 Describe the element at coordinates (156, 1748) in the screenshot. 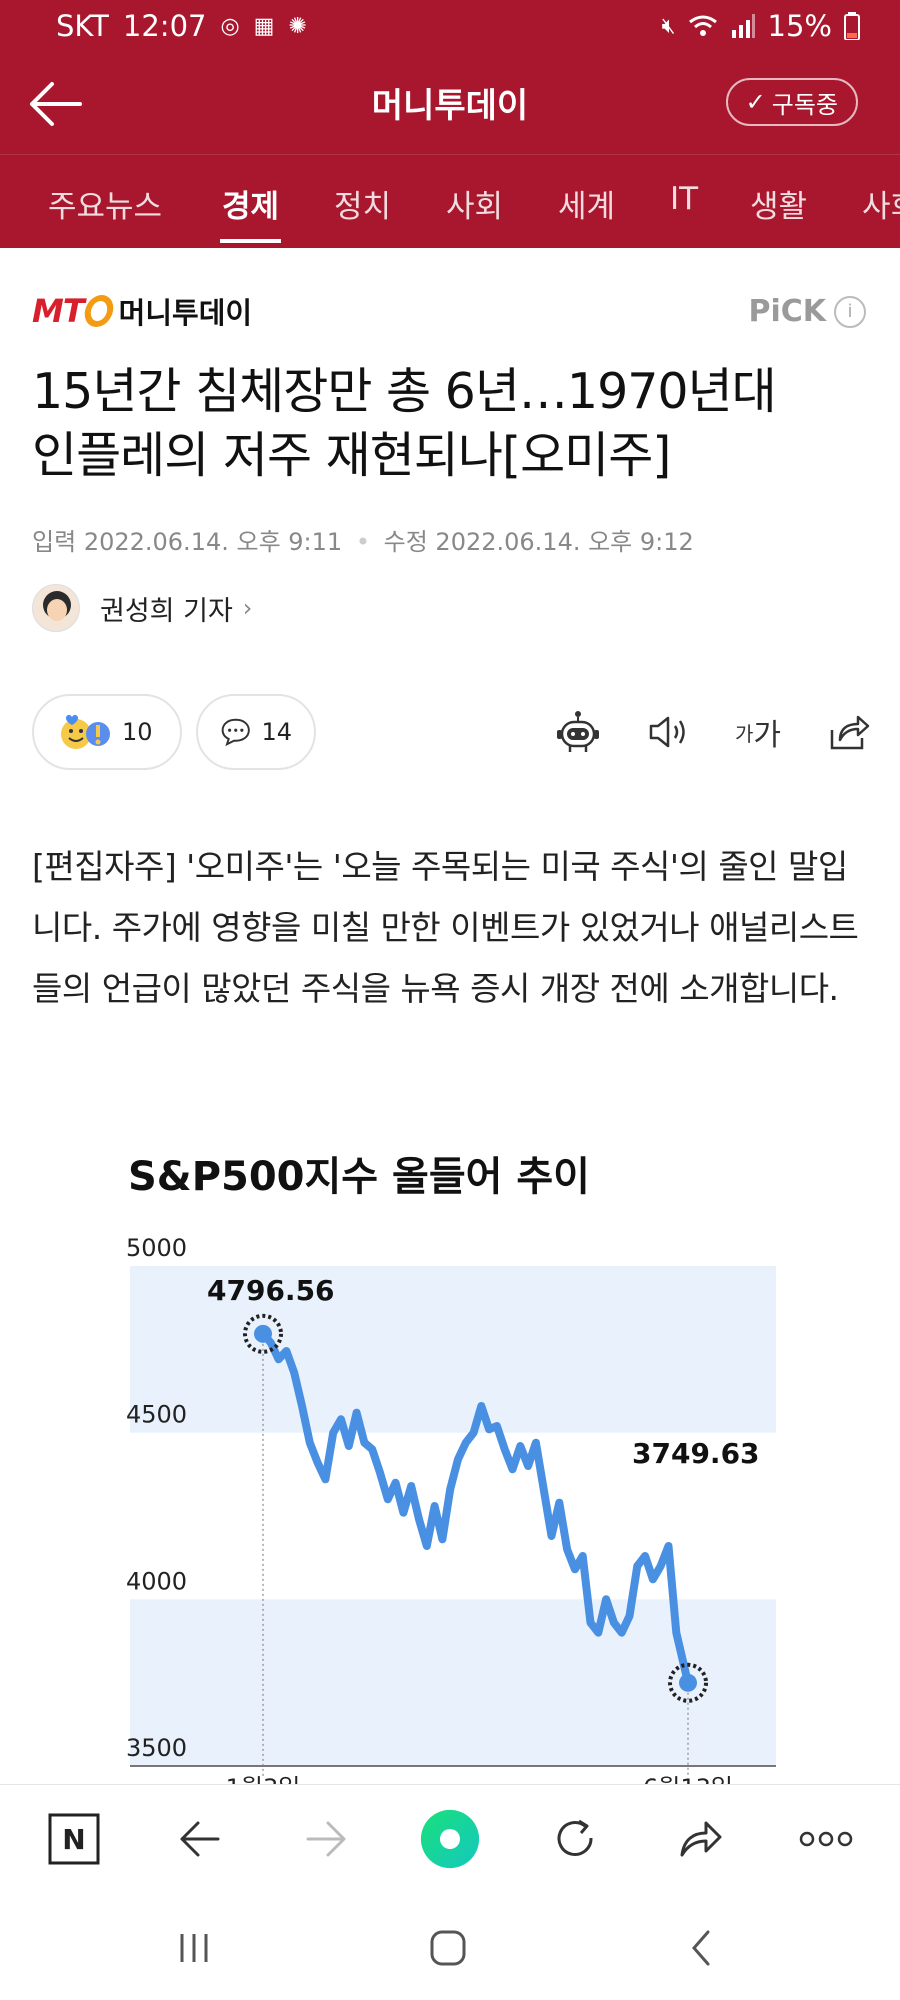

I see `y-tick-label: 3500` at that location.